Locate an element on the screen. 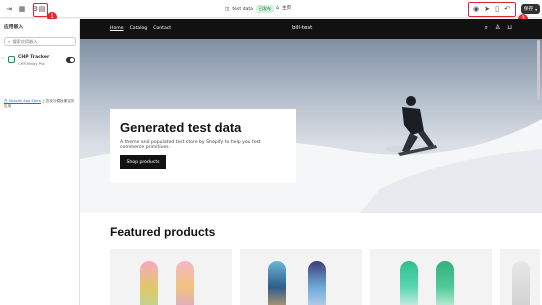 The width and height of the screenshot is (542, 305). home-icon: ⌂ is located at coordinates (277, 8).